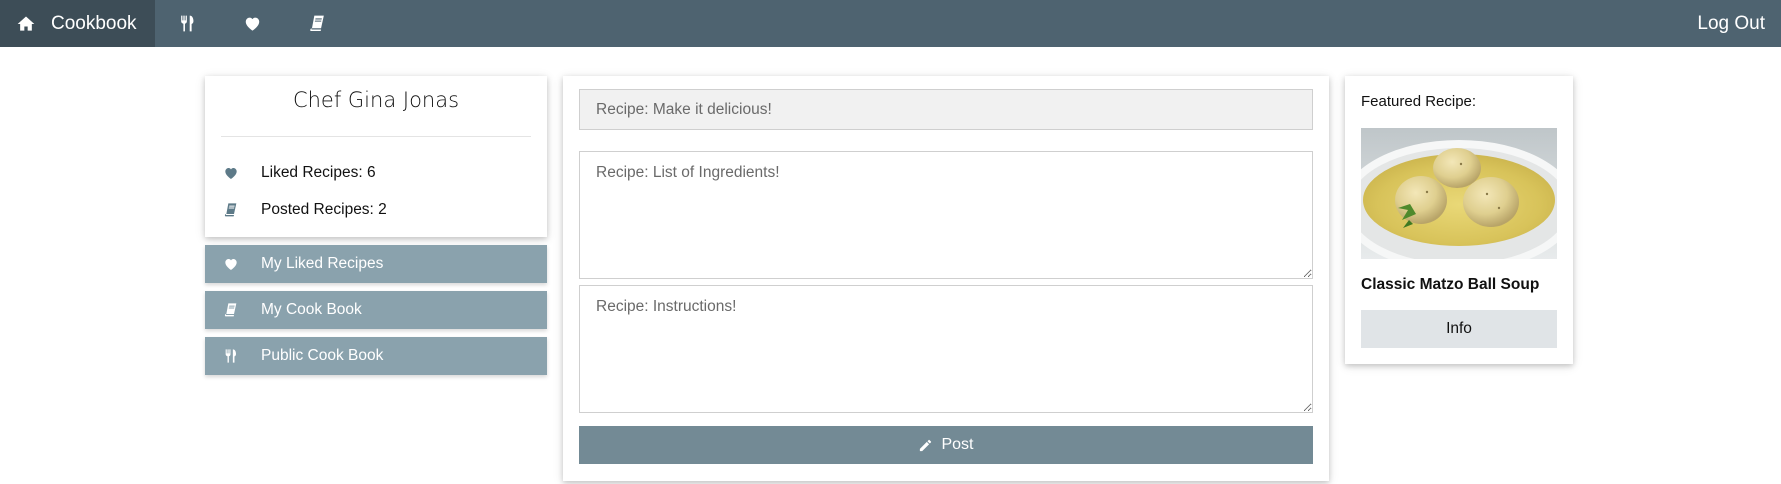 This screenshot has height=484, width=1781. Describe the element at coordinates (376, 136) in the screenshot. I see `profile-divider` at that location.